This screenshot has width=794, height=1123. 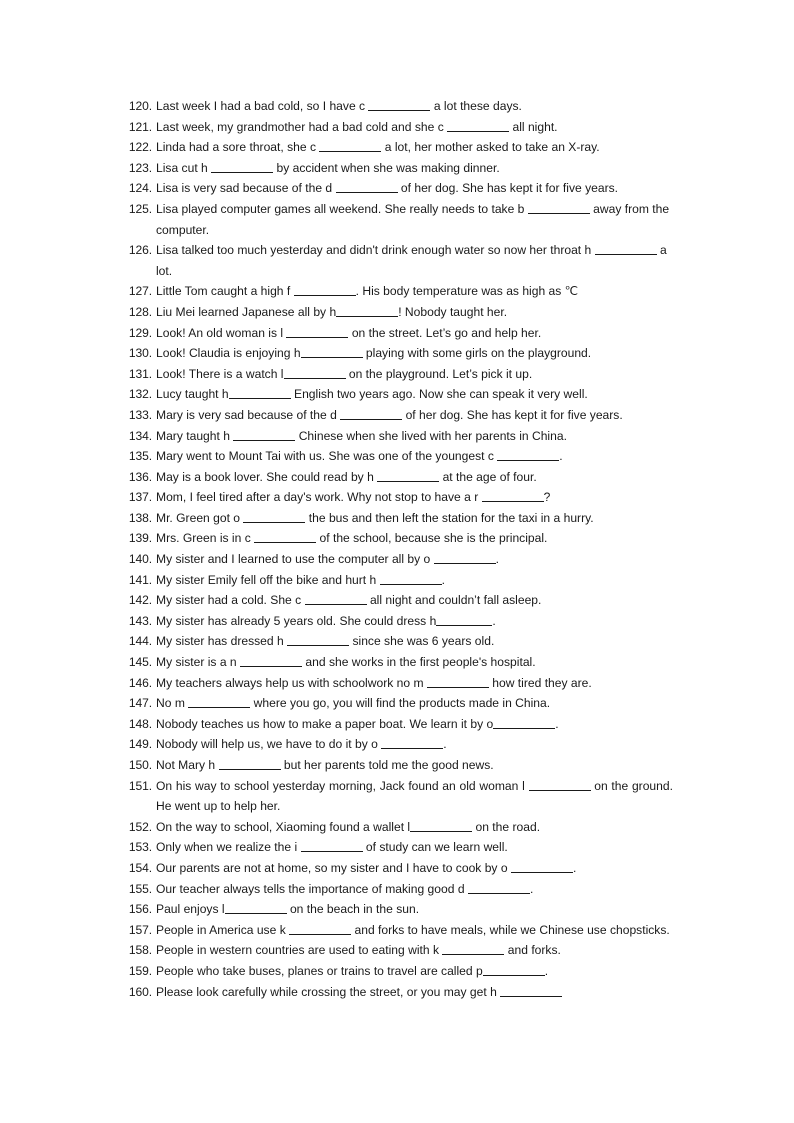 What do you see at coordinates (140, 641) in the screenshot?
I see `question-number: 144.` at bounding box center [140, 641].